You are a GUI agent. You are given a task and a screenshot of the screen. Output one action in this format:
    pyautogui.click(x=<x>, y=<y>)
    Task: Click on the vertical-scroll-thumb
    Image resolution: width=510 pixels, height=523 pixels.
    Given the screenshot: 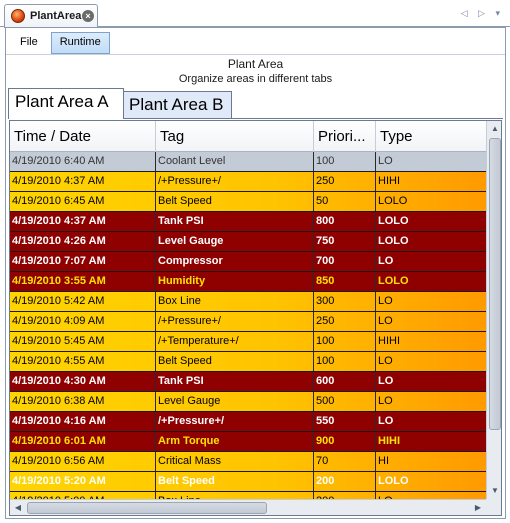 What is the action you would take?
    pyautogui.click(x=495, y=284)
    